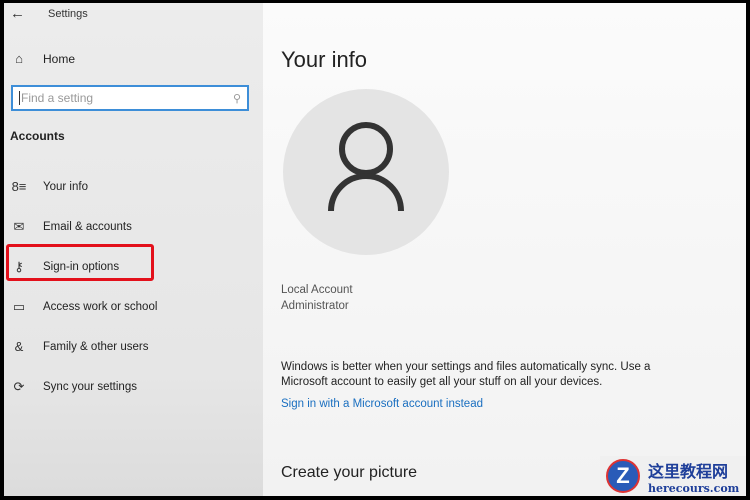 This screenshot has height=500, width=750. I want to click on briefcase-icon: ▭, so click(19, 306).